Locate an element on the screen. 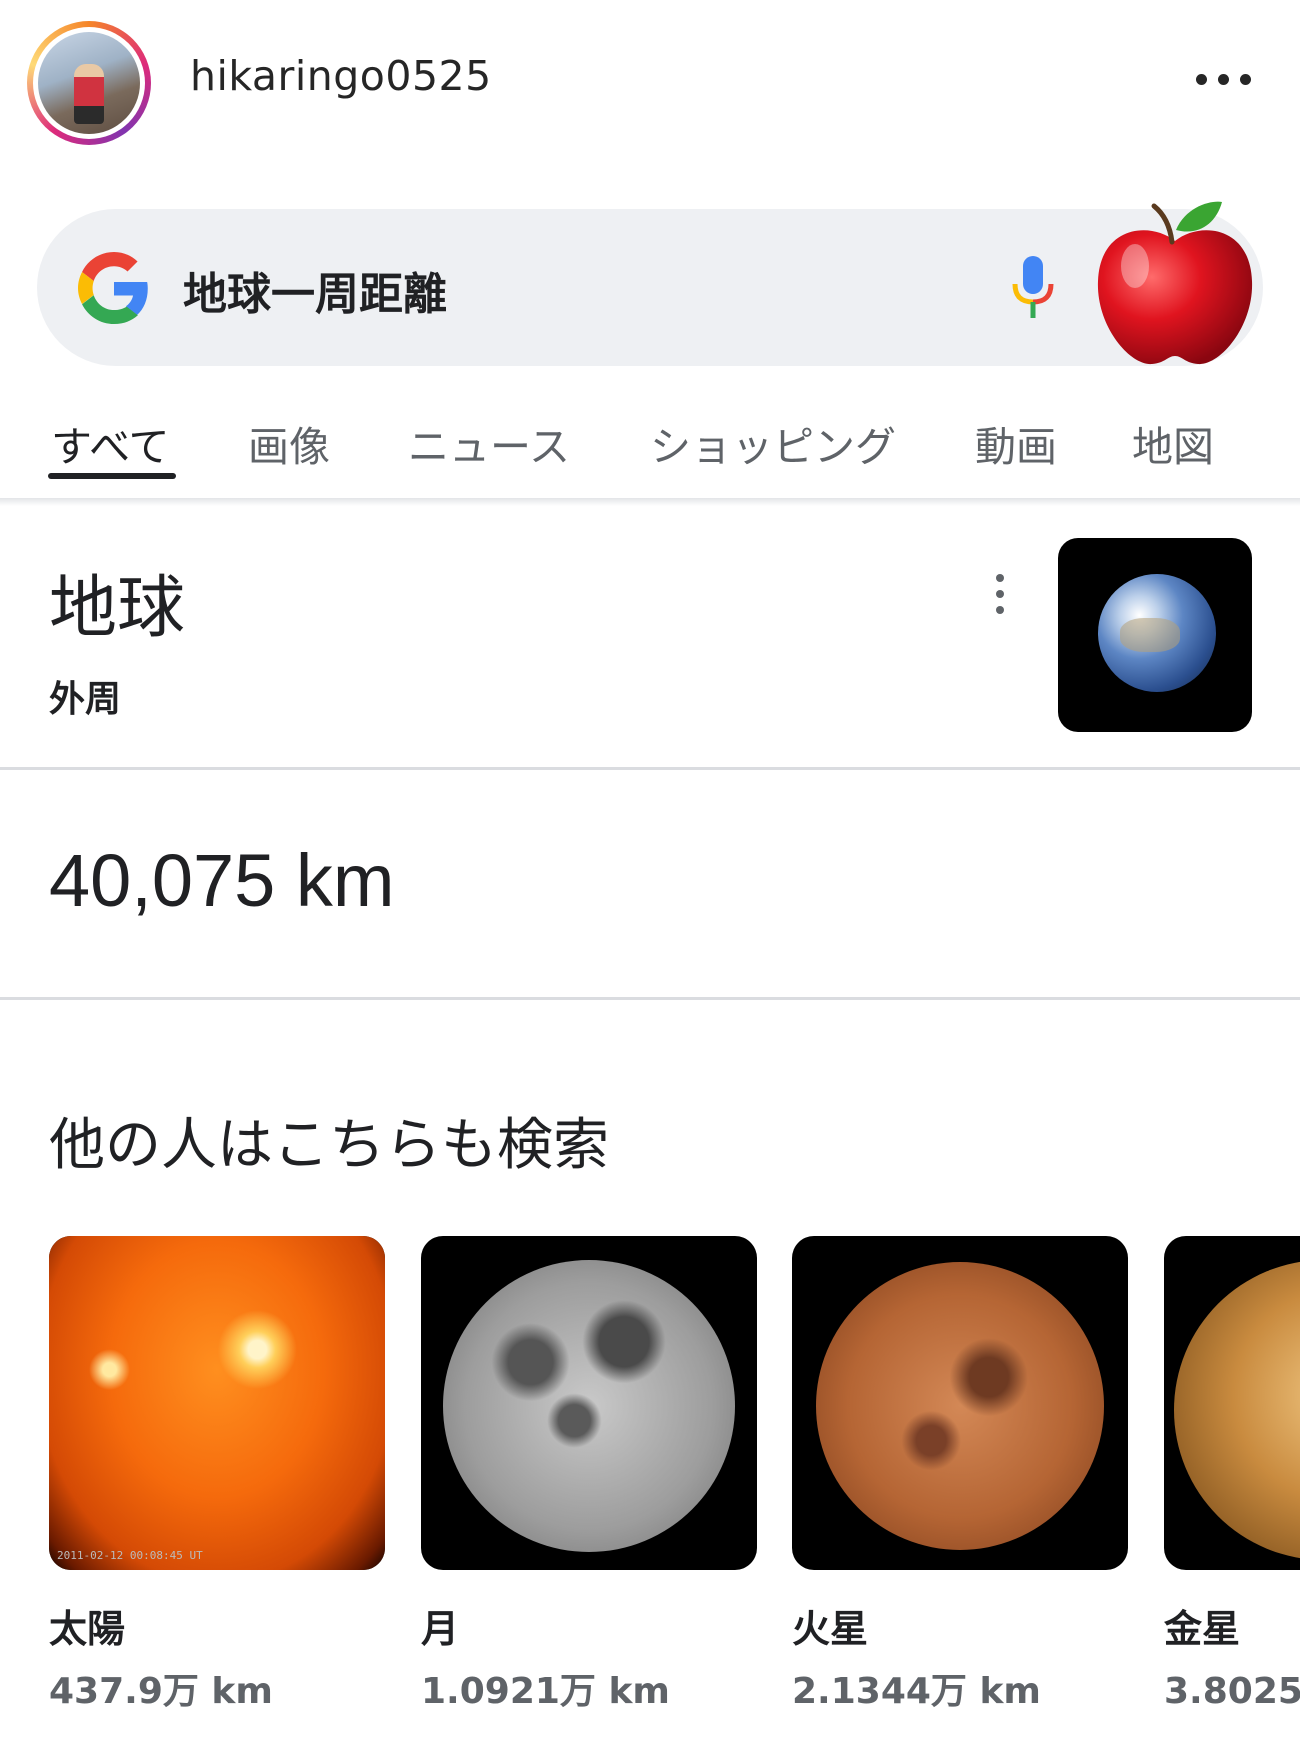  card-image-moon is located at coordinates (589, 1403).